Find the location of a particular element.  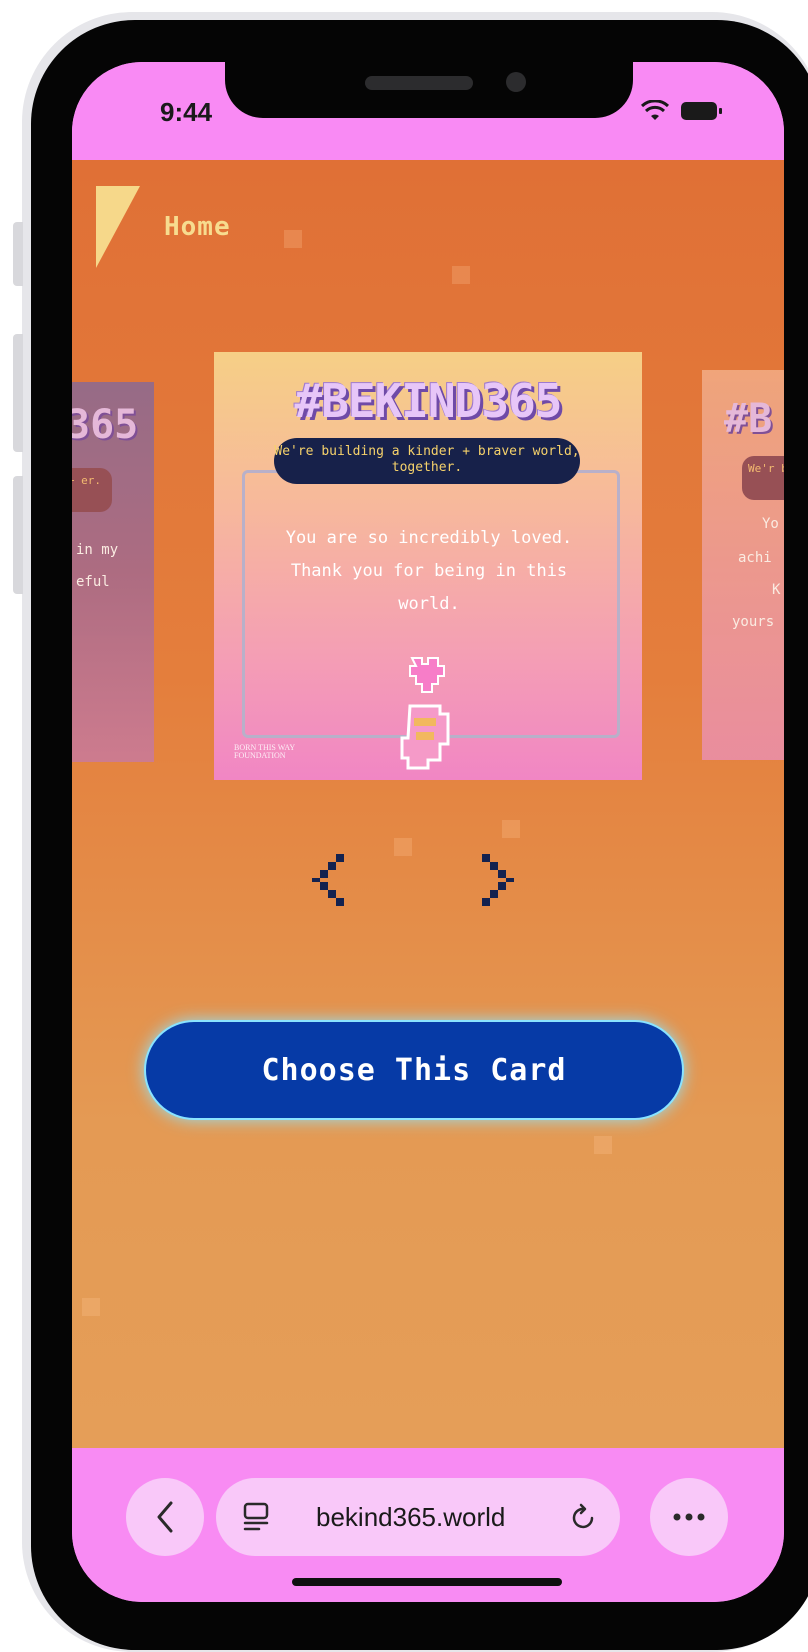

status-time: 9:44 is located at coordinates (186, 112).